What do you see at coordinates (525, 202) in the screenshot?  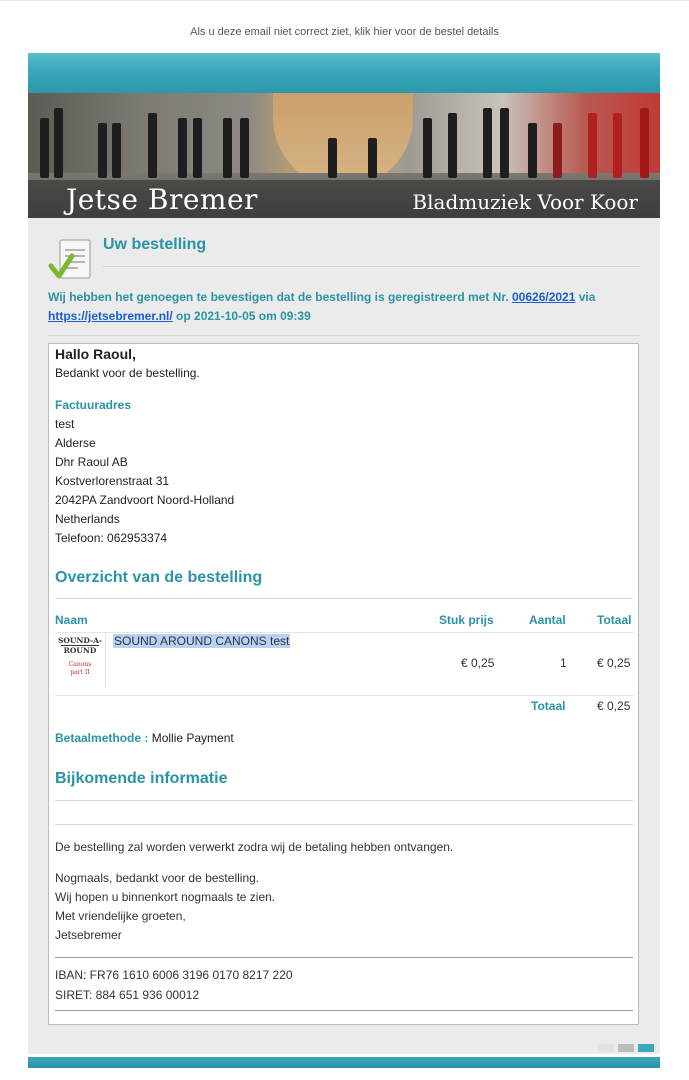 I see `brand-tagline: Bladmuziek Voor Koor` at bounding box center [525, 202].